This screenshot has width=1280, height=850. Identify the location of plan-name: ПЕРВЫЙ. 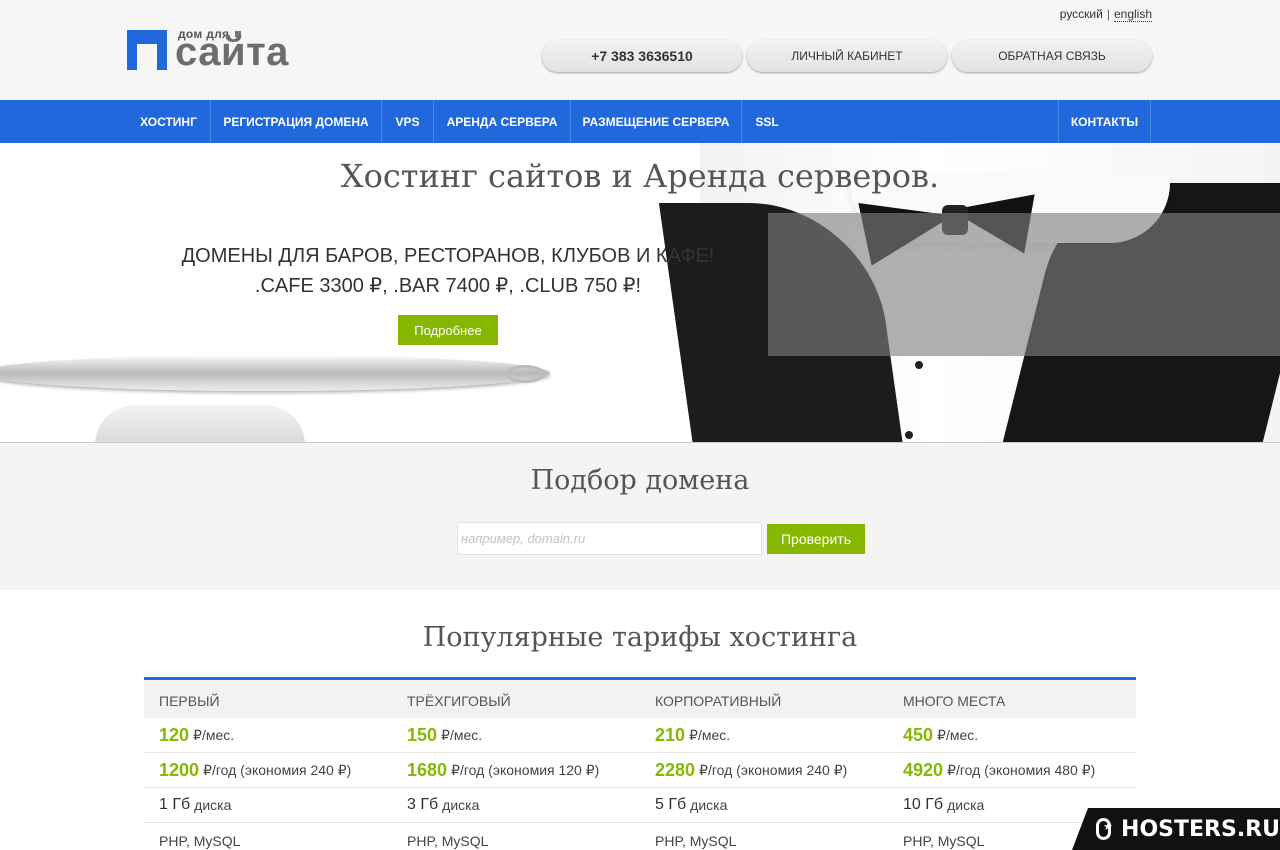
(268, 699).